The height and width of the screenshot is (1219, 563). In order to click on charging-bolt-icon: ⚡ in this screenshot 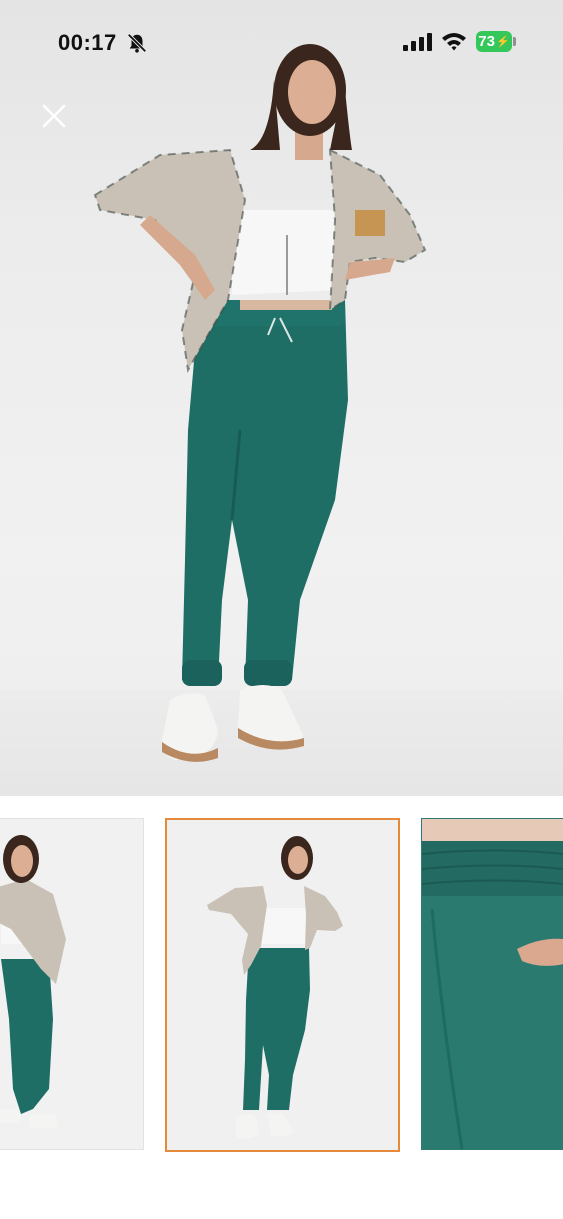, I will do `click(502, 42)`.